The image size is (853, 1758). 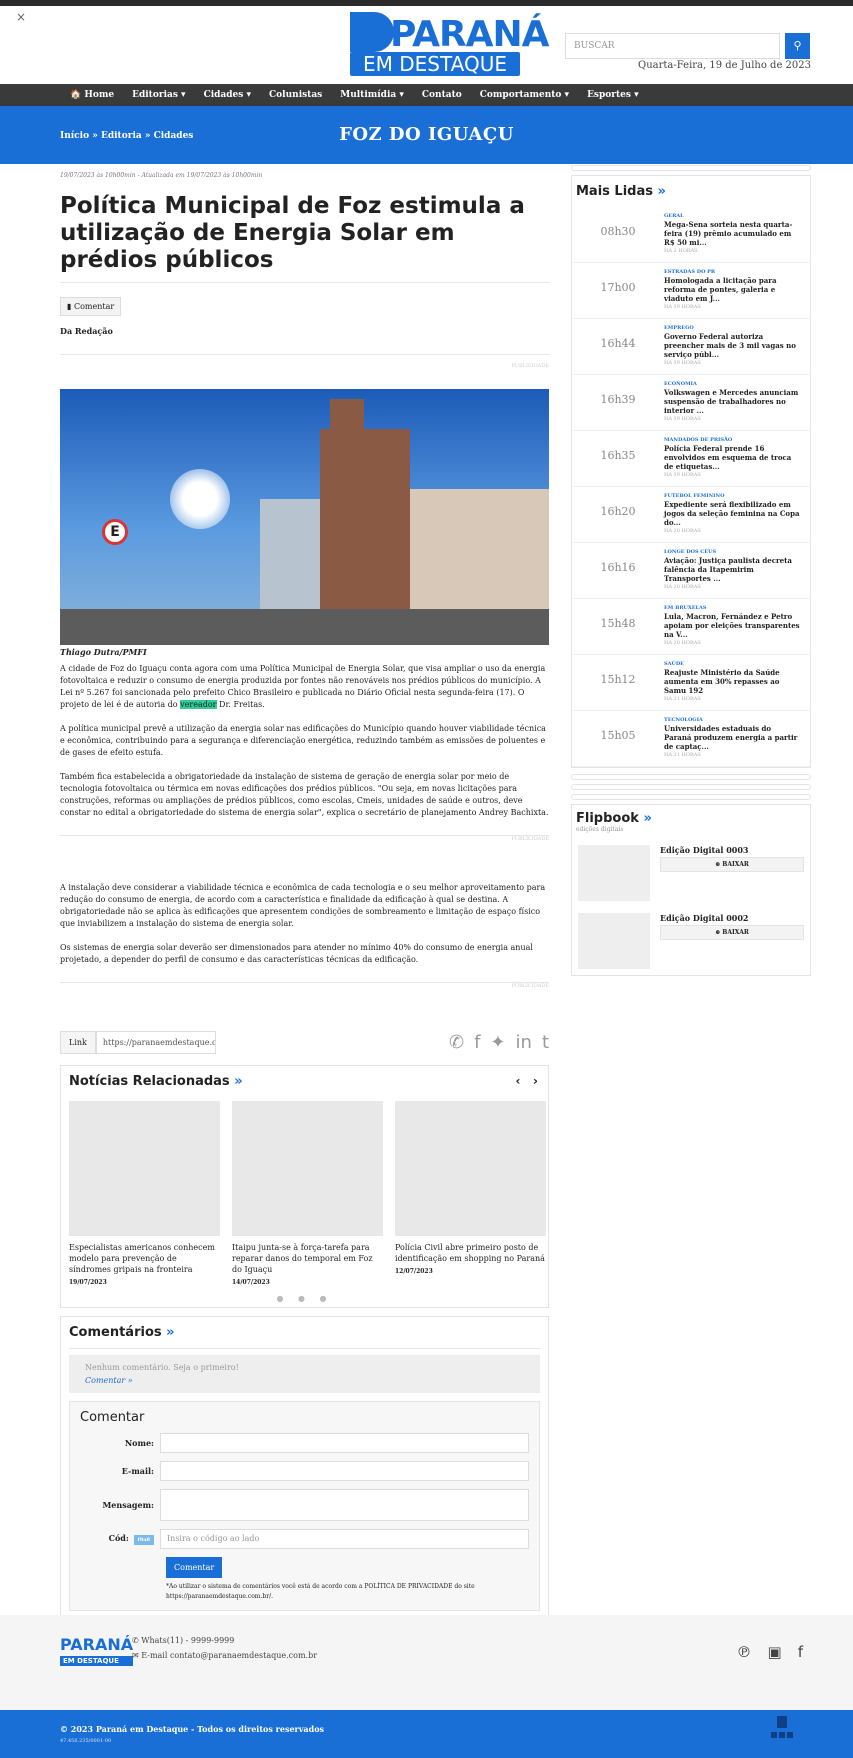 What do you see at coordinates (682, 531) in the screenshot?
I see `item-age: HÁ 20 HORAS` at bounding box center [682, 531].